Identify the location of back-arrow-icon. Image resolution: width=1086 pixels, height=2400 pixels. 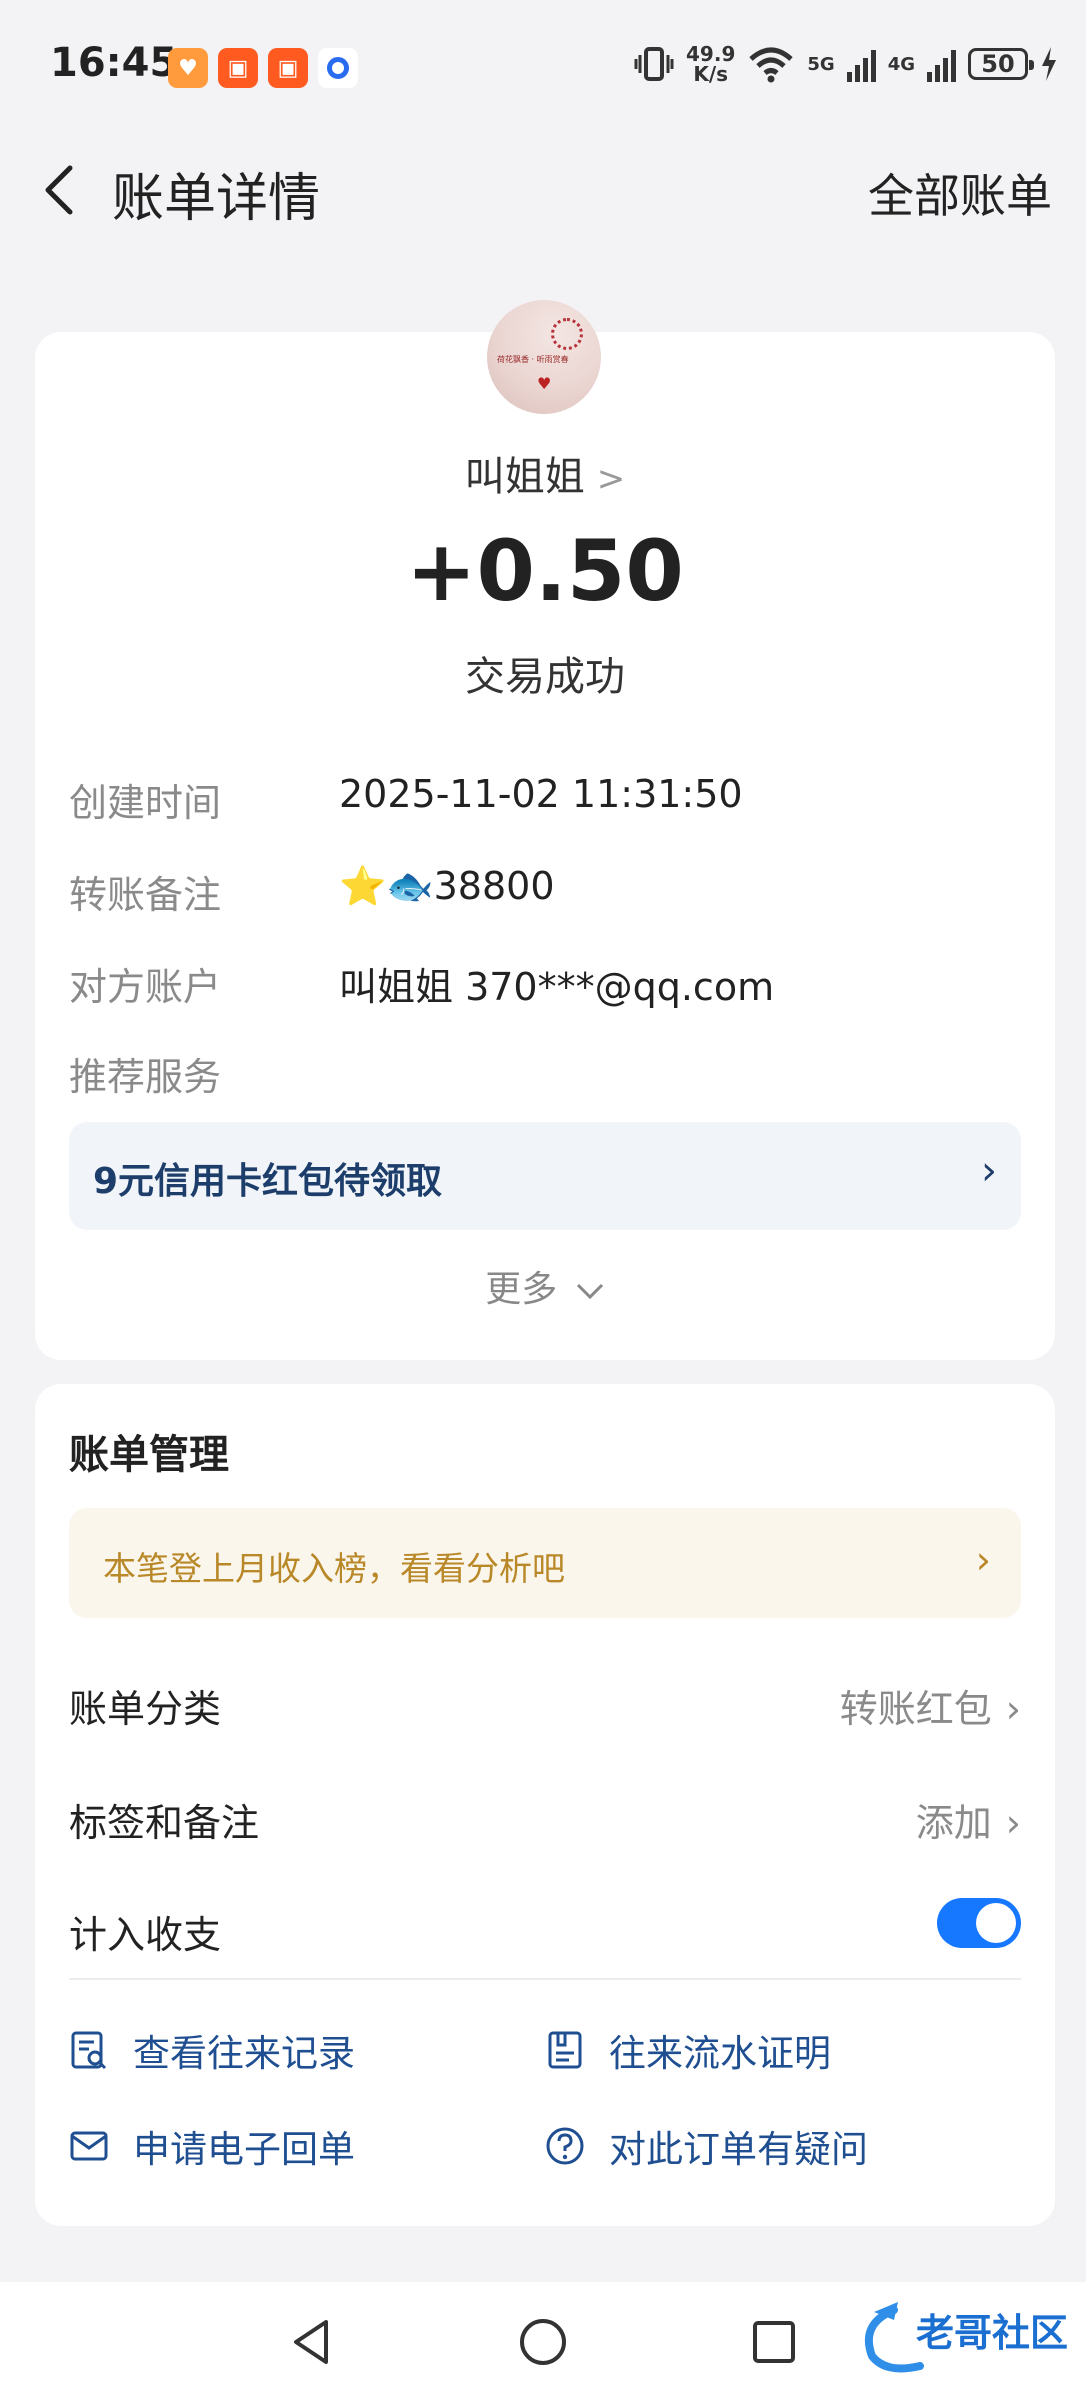
(61, 190).